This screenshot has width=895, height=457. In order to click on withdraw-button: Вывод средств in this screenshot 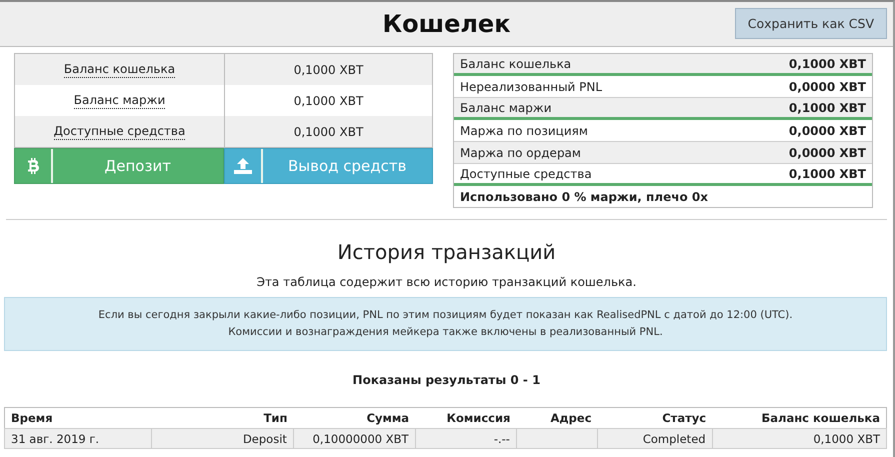, I will do `click(328, 166)`.